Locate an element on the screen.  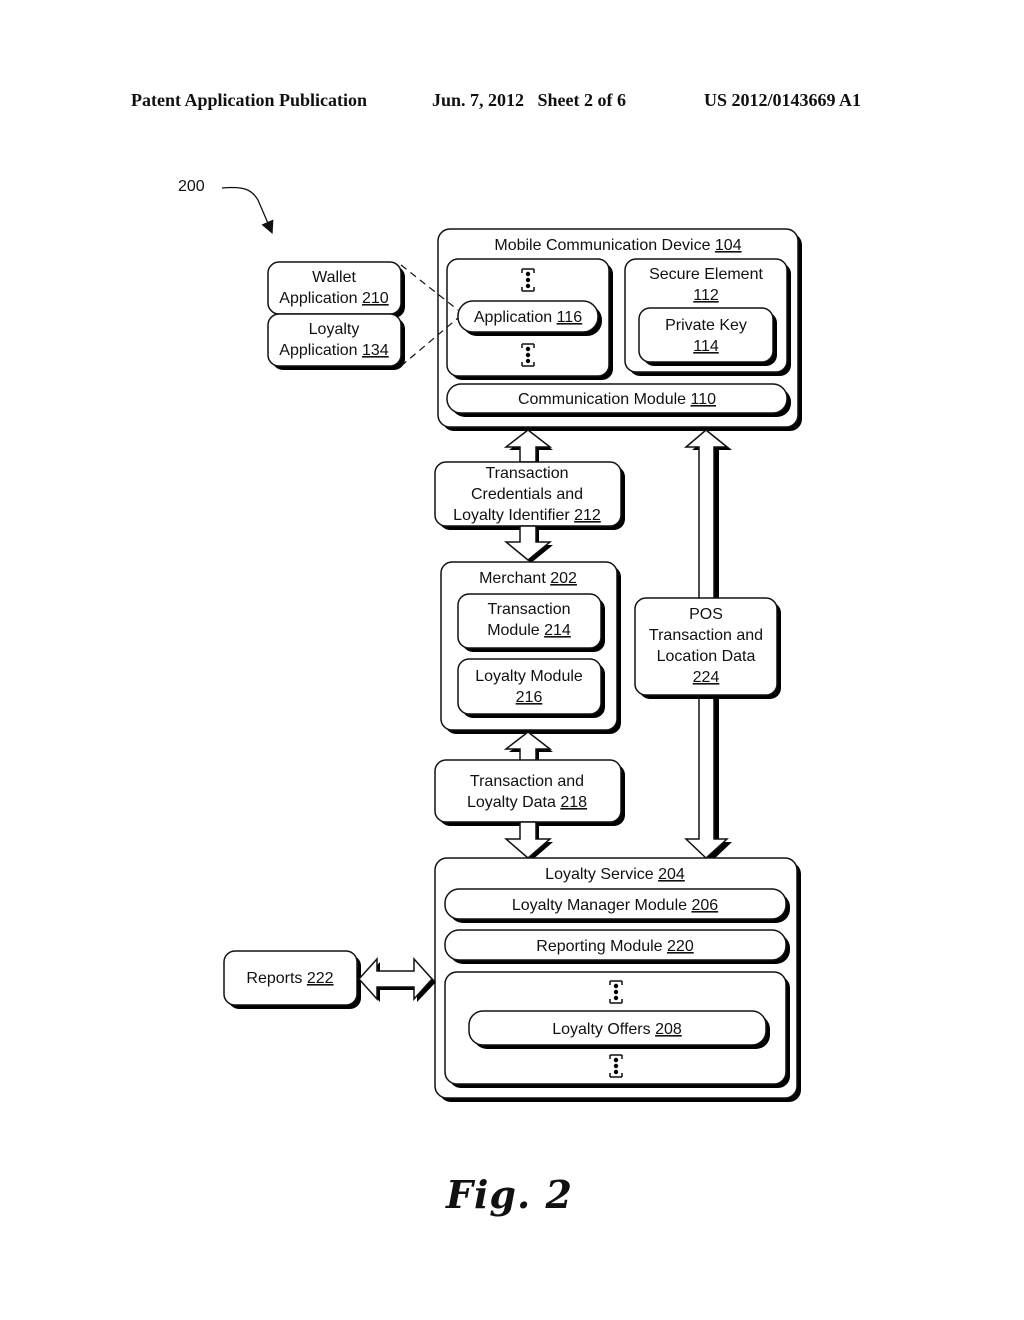
txn-loyalty-data-label1: Transaction and is located at coordinates (527, 781).